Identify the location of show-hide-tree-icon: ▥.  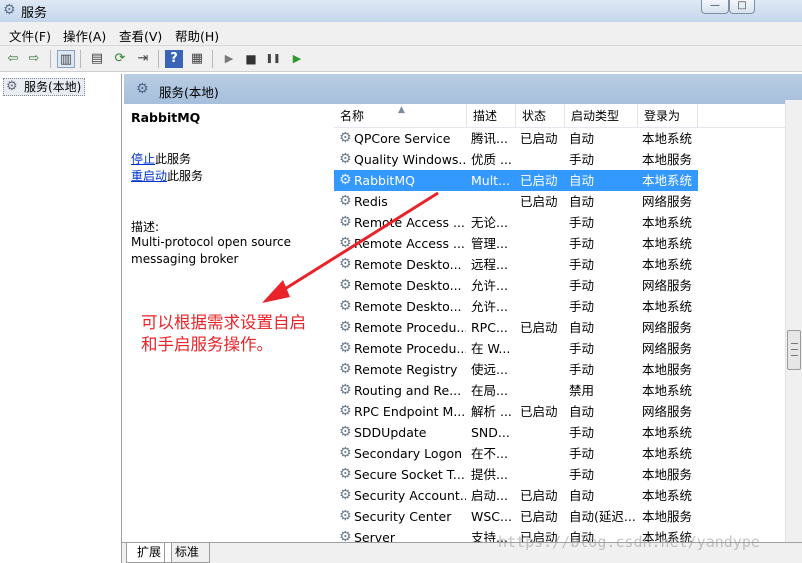
(66, 59).